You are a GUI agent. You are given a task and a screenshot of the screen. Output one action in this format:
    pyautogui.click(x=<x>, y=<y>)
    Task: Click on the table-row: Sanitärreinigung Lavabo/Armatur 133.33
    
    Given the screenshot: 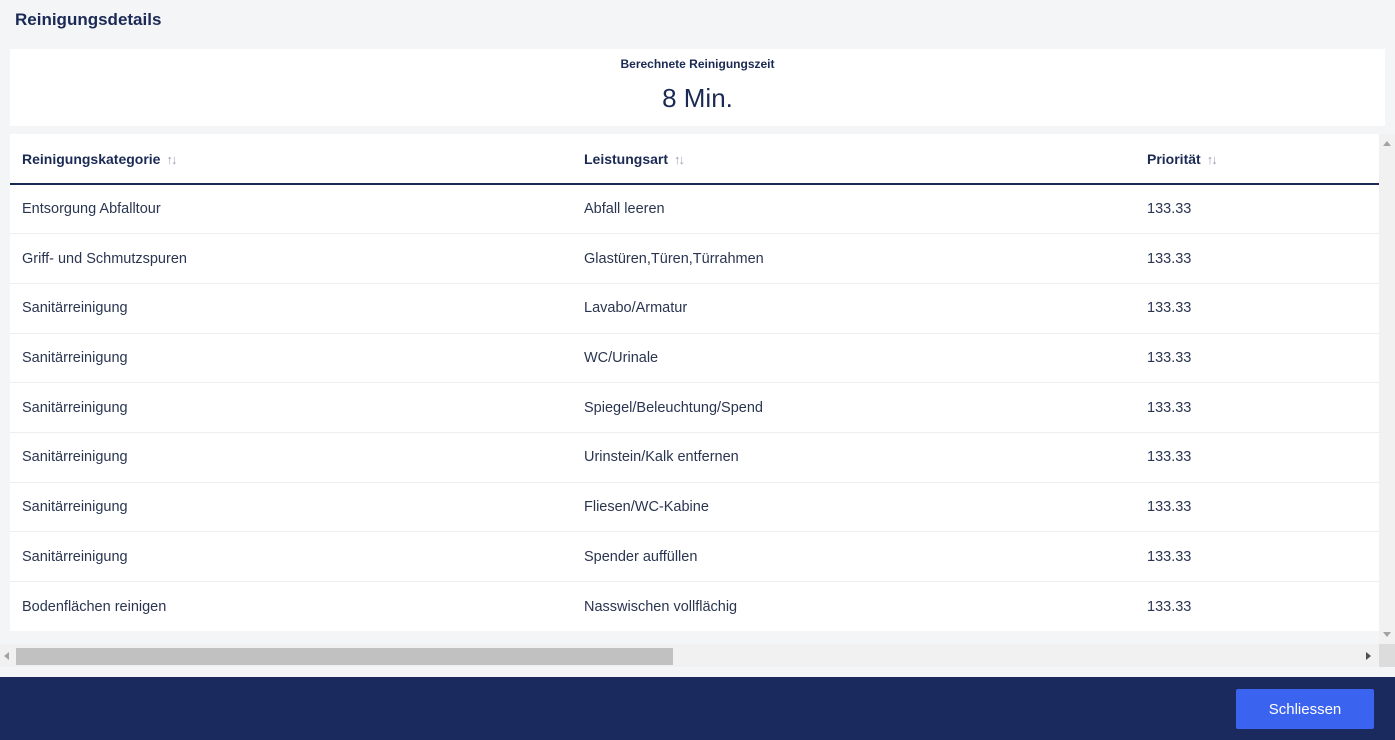 What is the action you would take?
    pyautogui.click(x=694, y=308)
    